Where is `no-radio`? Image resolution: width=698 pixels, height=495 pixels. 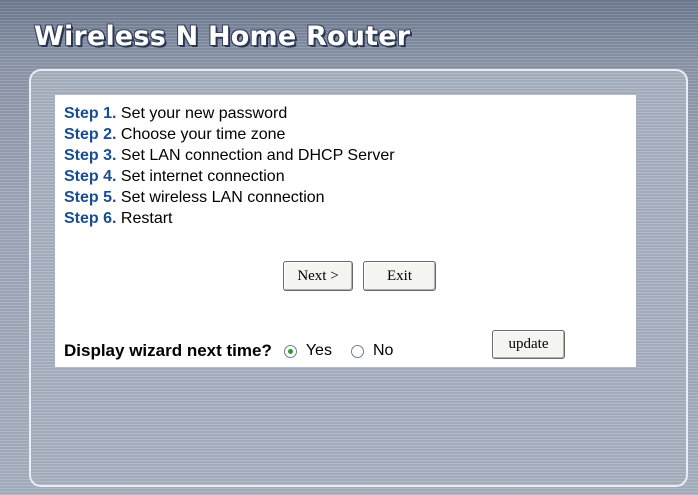
no-radio is located at coordinates (357, 351).